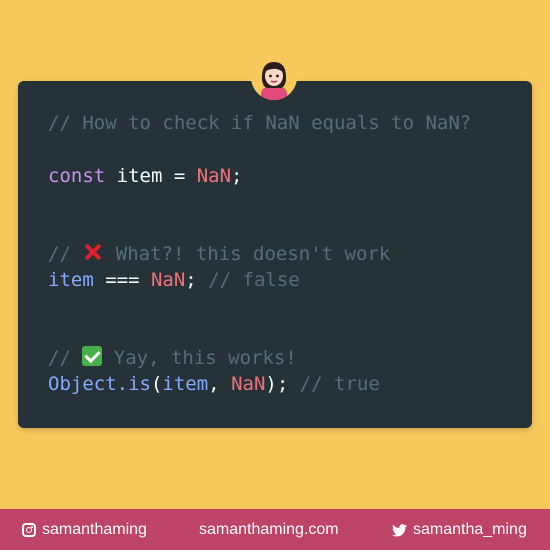  What do you see at coordinates (274, 77) in the screenshot?
I see `avatar-icon` at bounding box center [274, 77].